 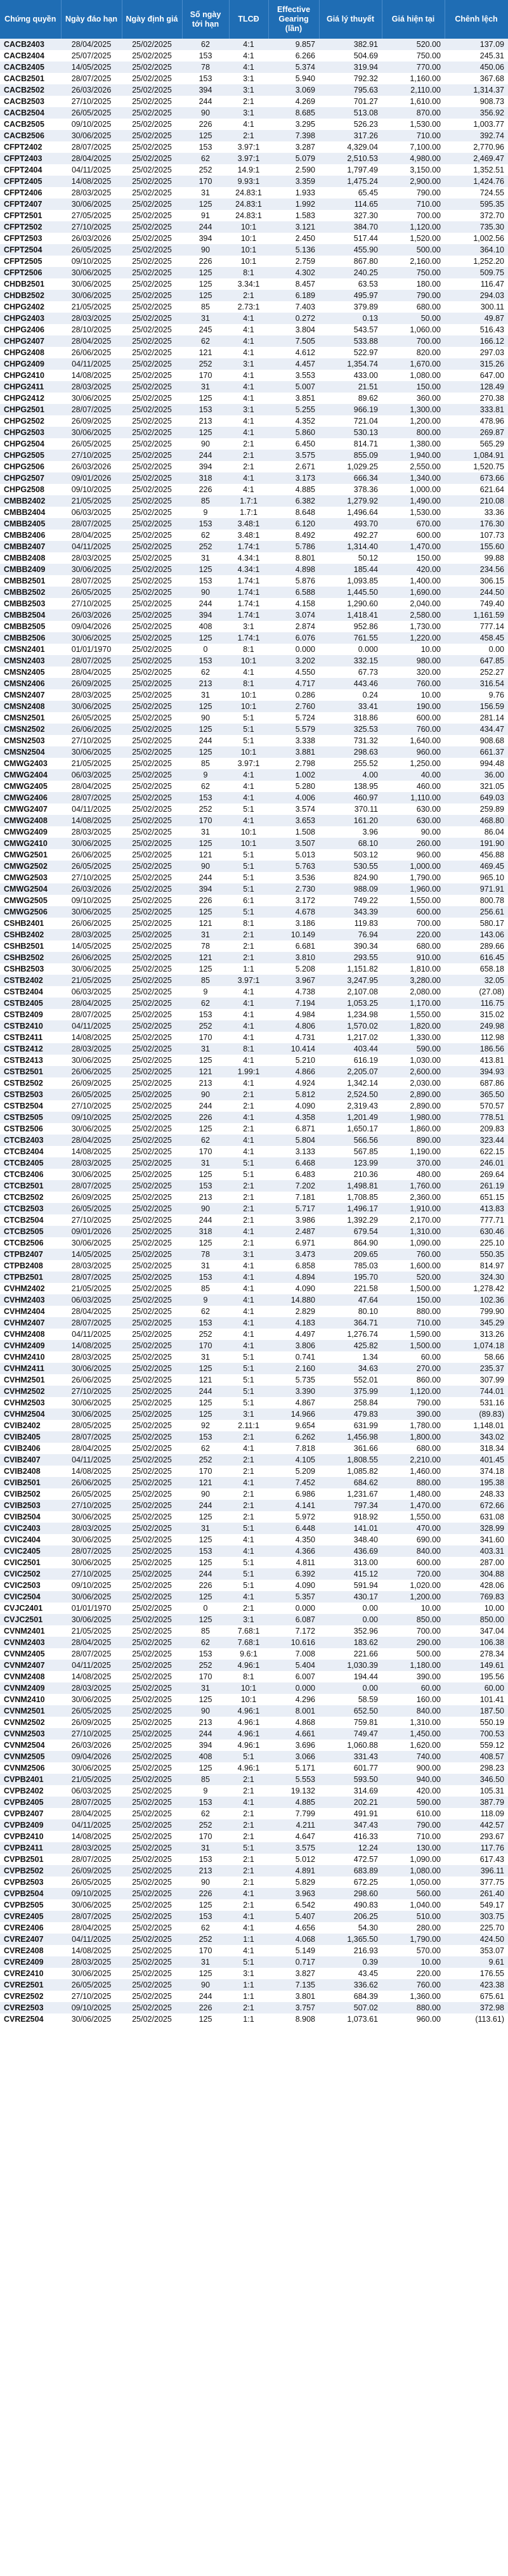 I want to click on cell-effective-gearing: 2.450, so click(x=293, y=239).